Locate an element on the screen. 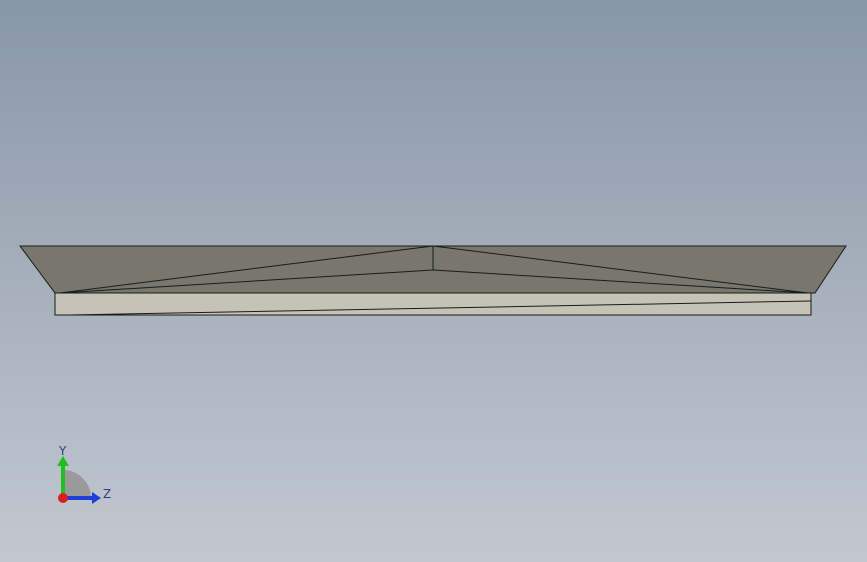  y-axis-label: Y is located at coordinates (62, 451).